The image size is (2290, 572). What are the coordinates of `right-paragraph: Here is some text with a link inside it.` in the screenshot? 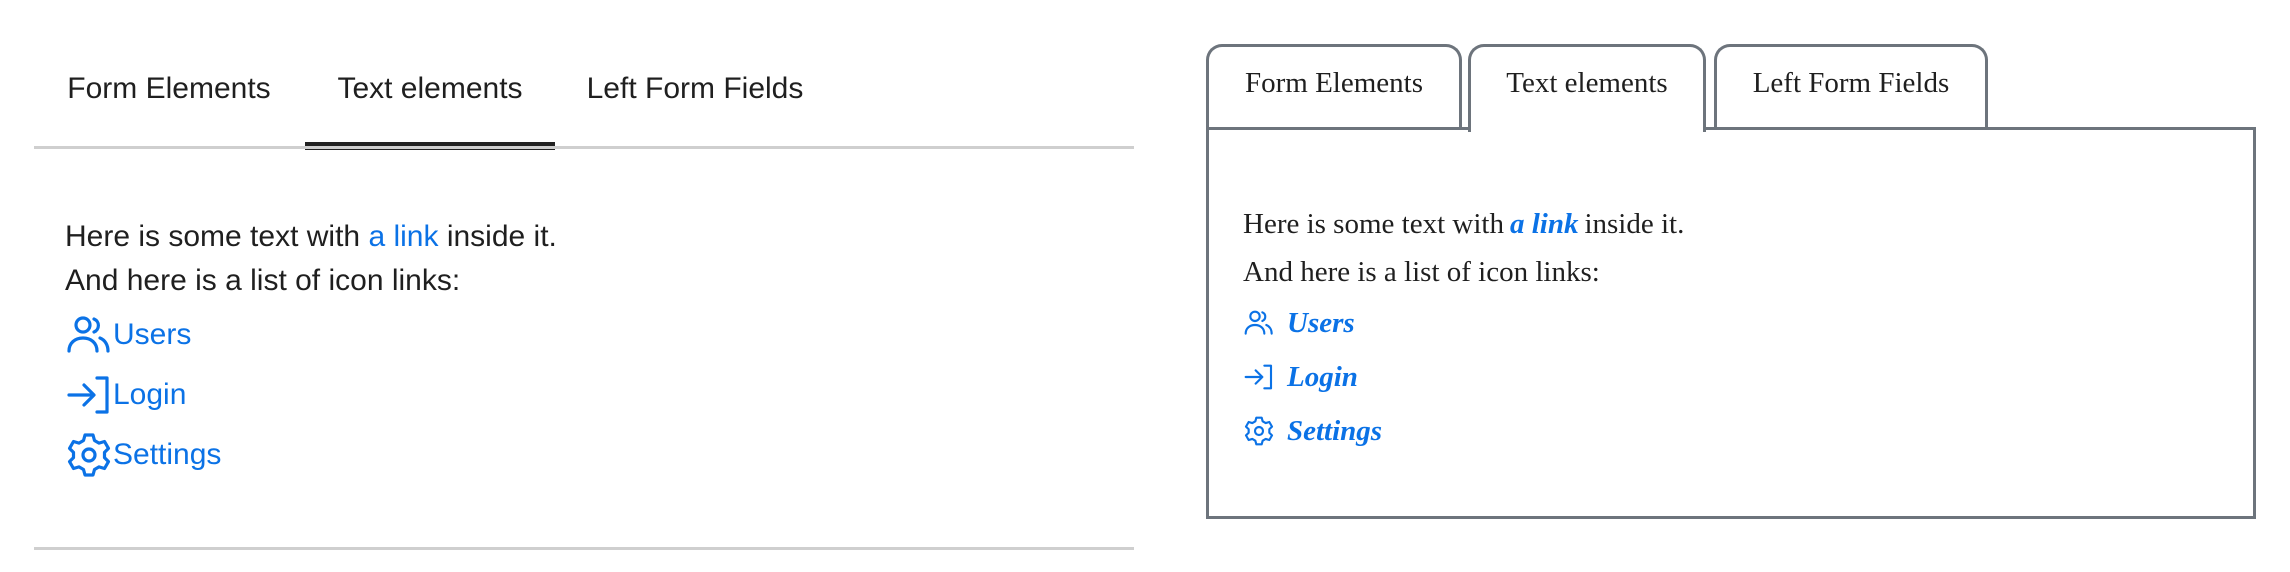 It's located at (1463, 224).